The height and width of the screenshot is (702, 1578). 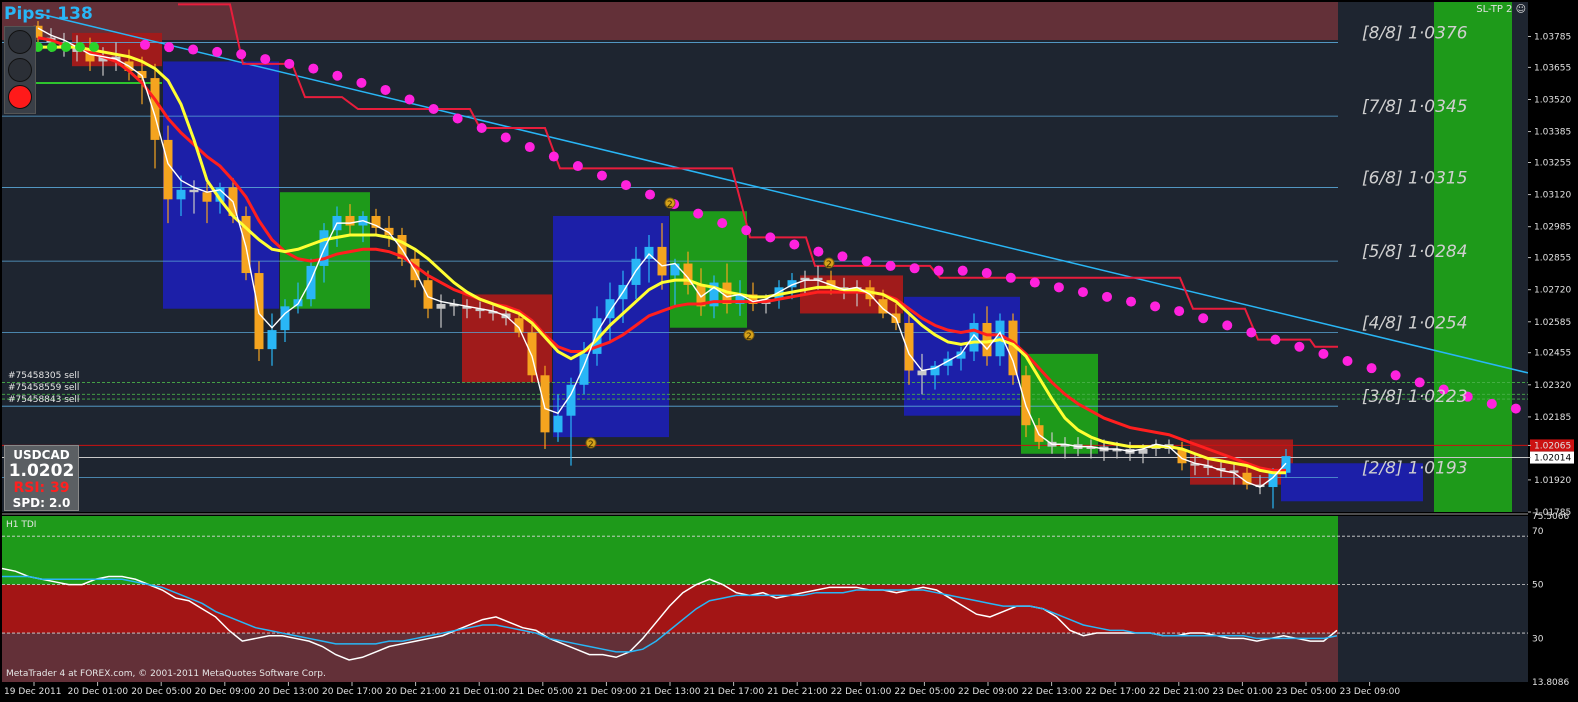 What do you see at coordinates (1415, 252) in the screenshot?
I see `murrey-level-label: [5/8] 1·0284` at bounding box center [1415, 252].